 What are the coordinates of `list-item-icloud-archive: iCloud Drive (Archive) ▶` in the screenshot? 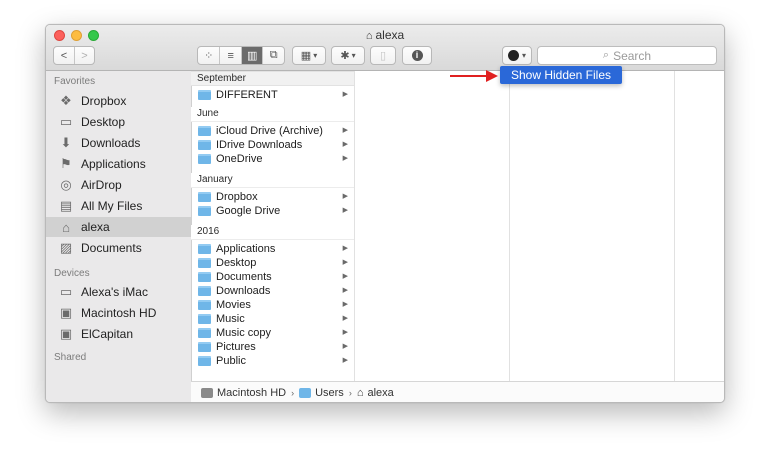 It's located at (272, 131).